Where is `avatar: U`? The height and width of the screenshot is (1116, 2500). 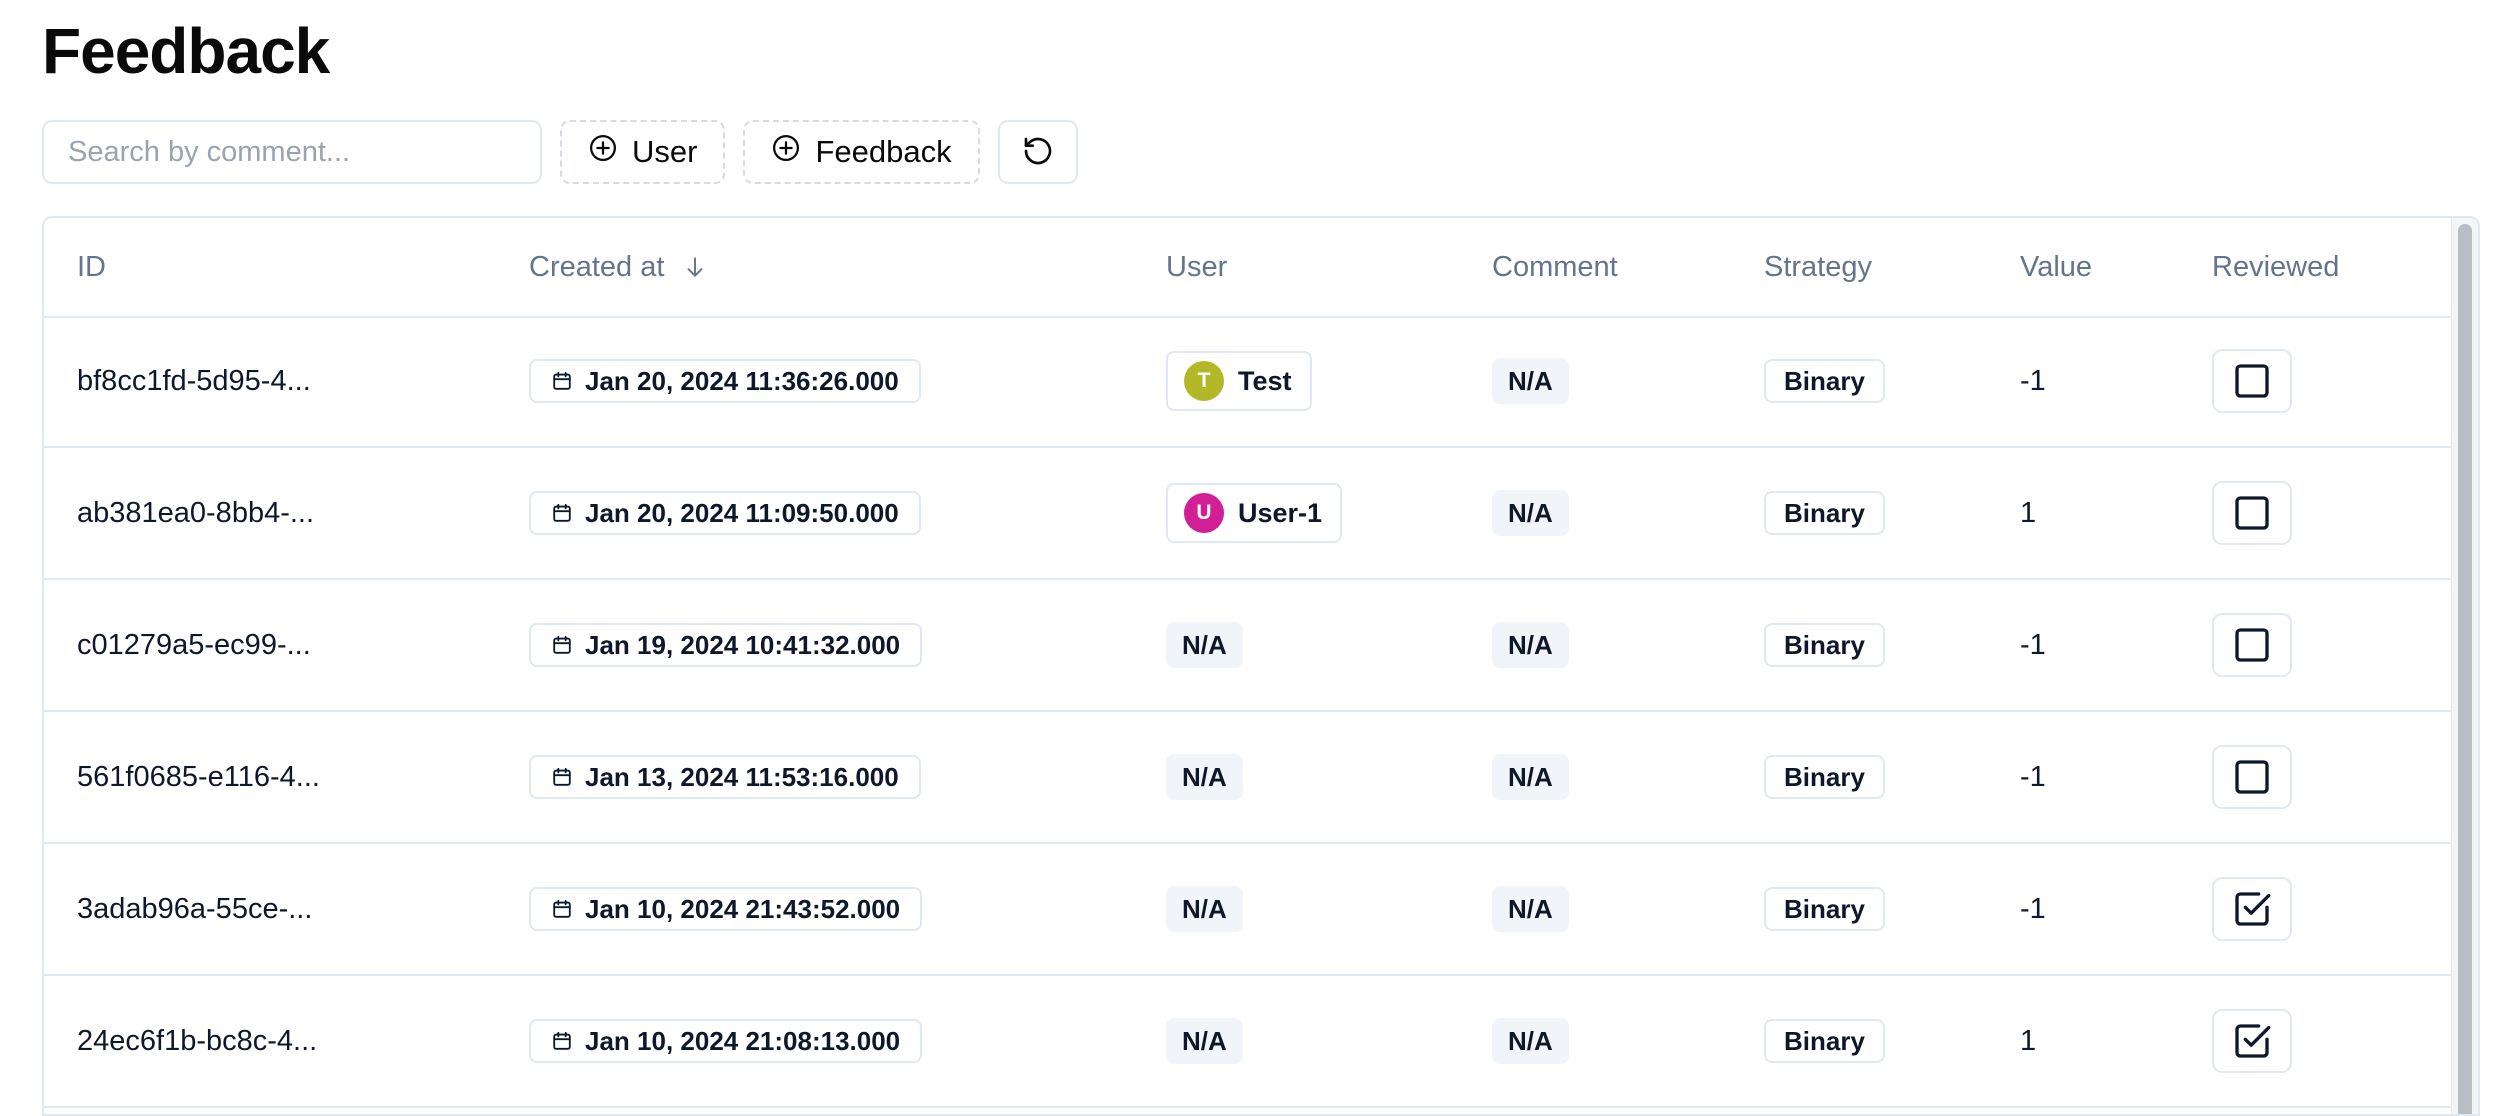
avatar: U is located at coordinates (1204, 513).